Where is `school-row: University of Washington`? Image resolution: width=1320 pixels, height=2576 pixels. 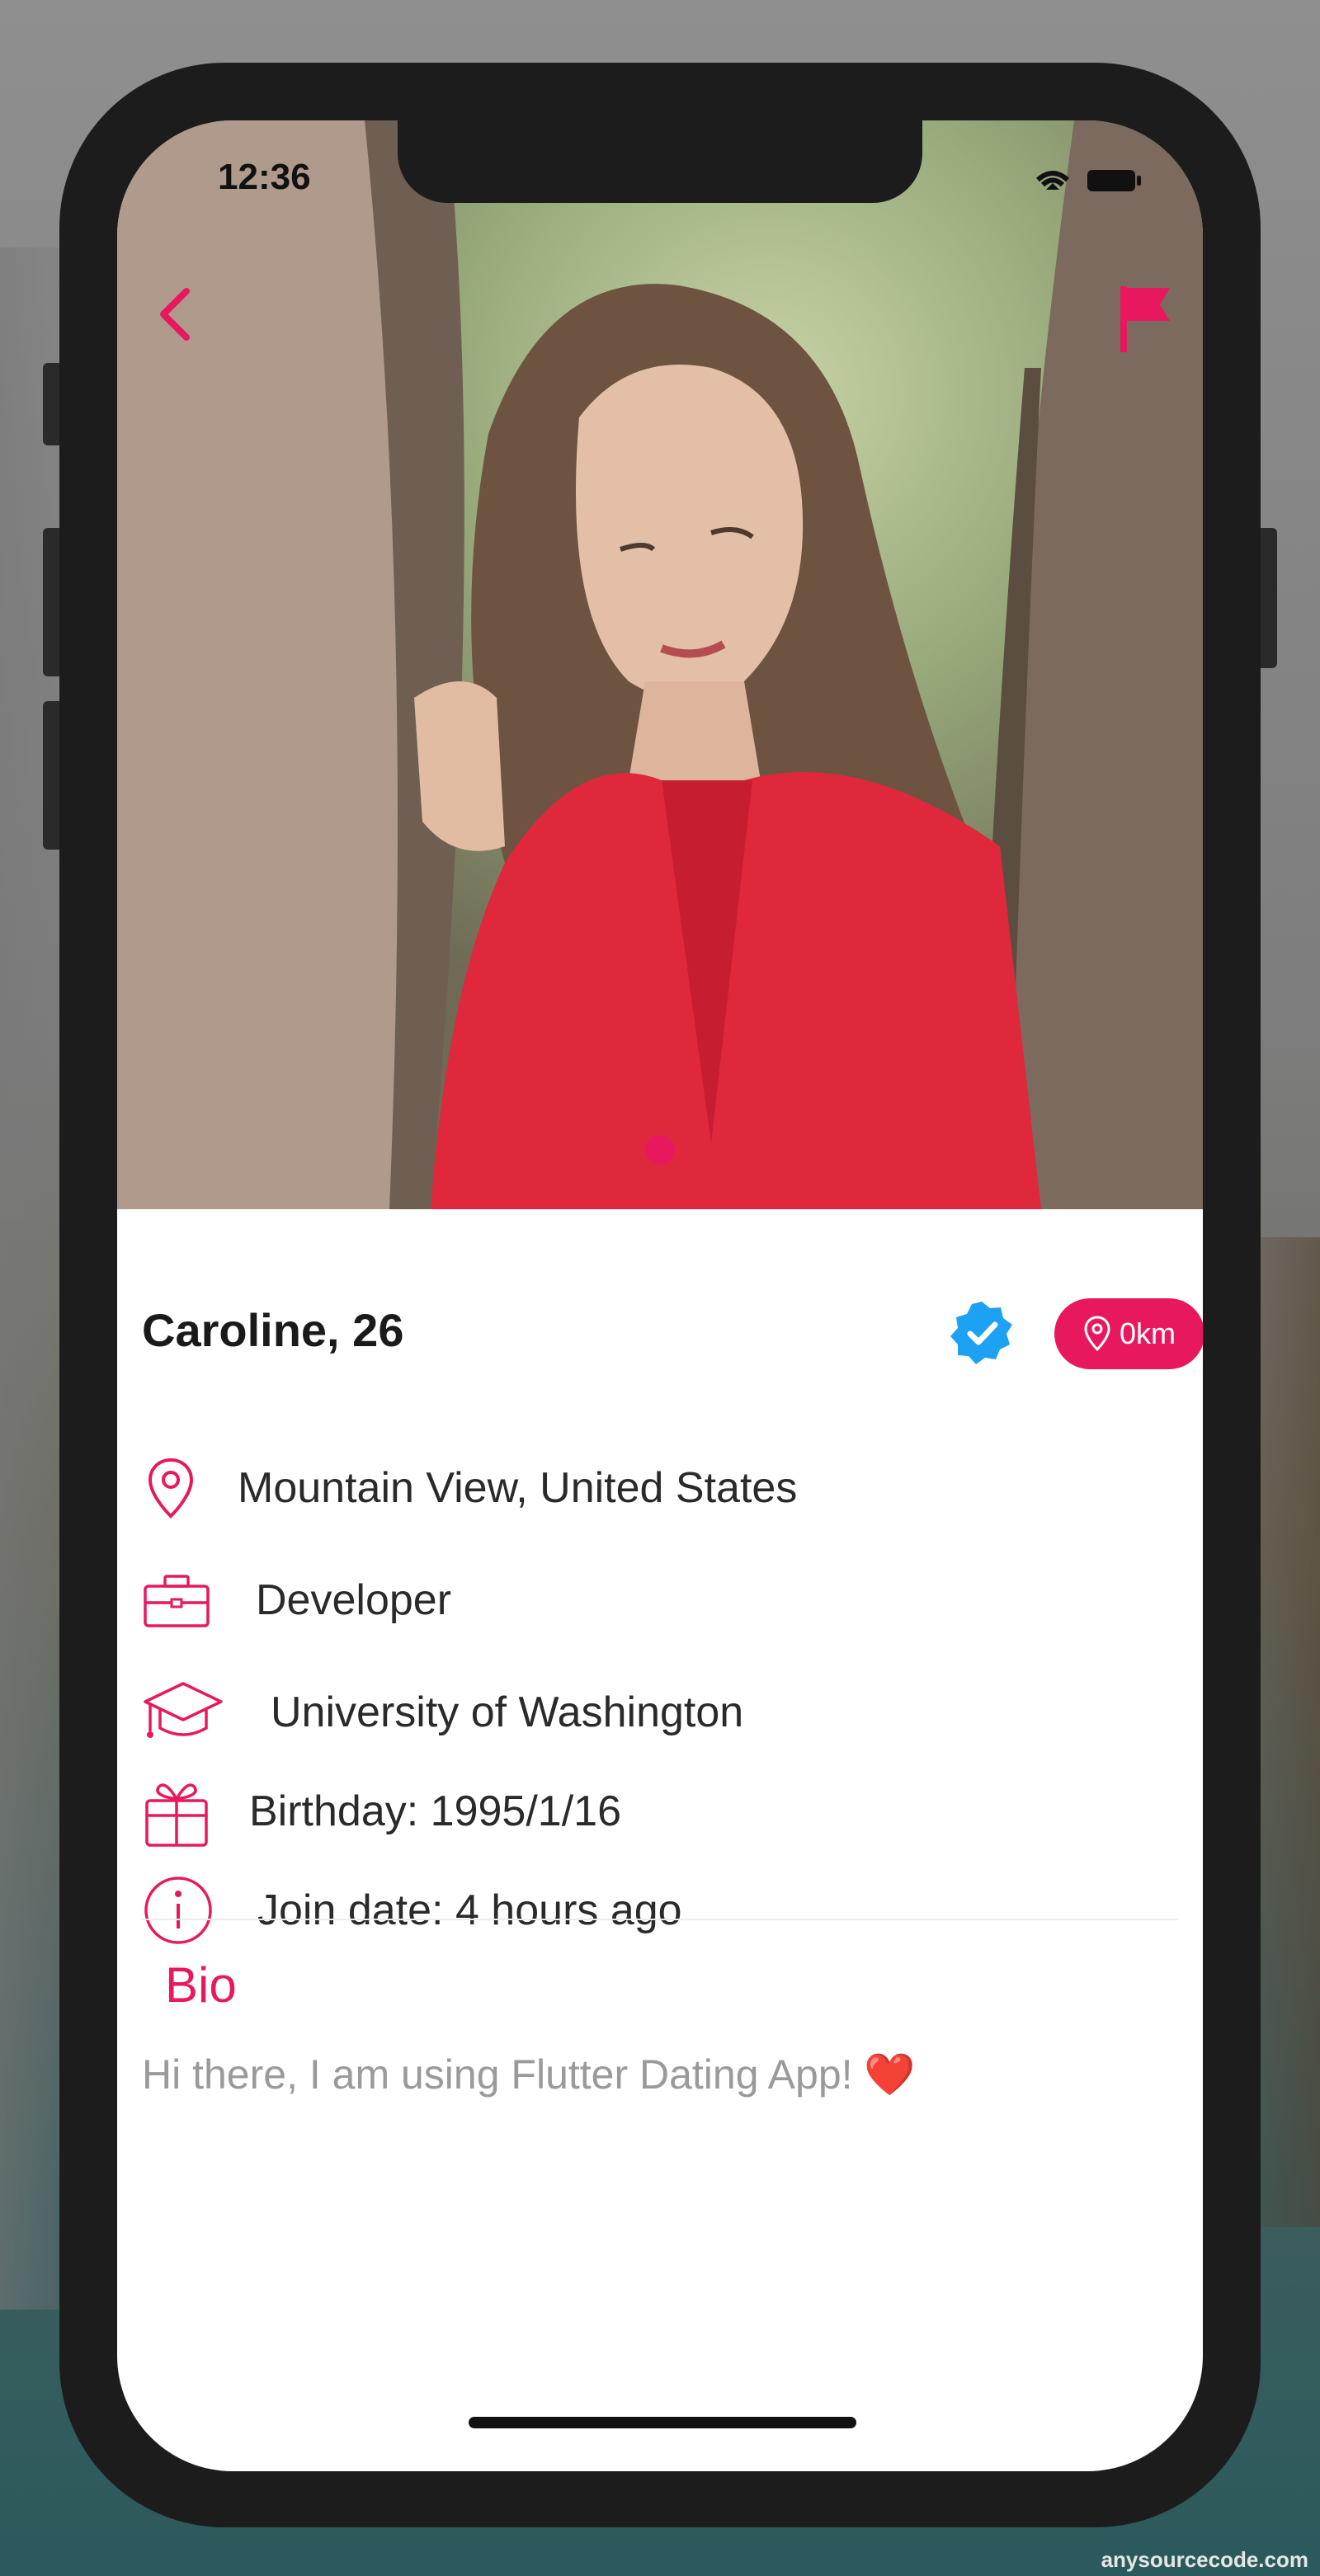
school-row: University of Washington is located at coordinates (660, 1712).